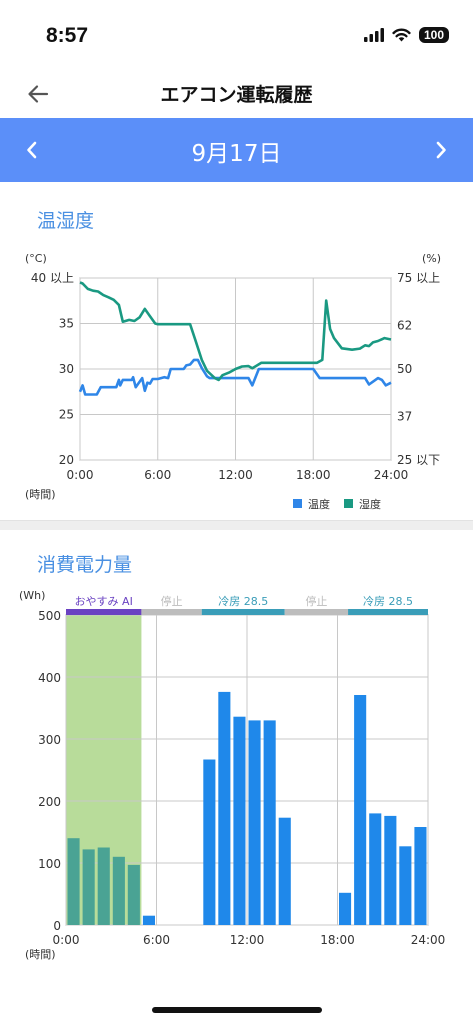 The height and width of the screenshot is (1024, 473). Describe the element at coordinates (156, 940) in the screenshot. I see `power-x-tick-label: 6:00` at that location.